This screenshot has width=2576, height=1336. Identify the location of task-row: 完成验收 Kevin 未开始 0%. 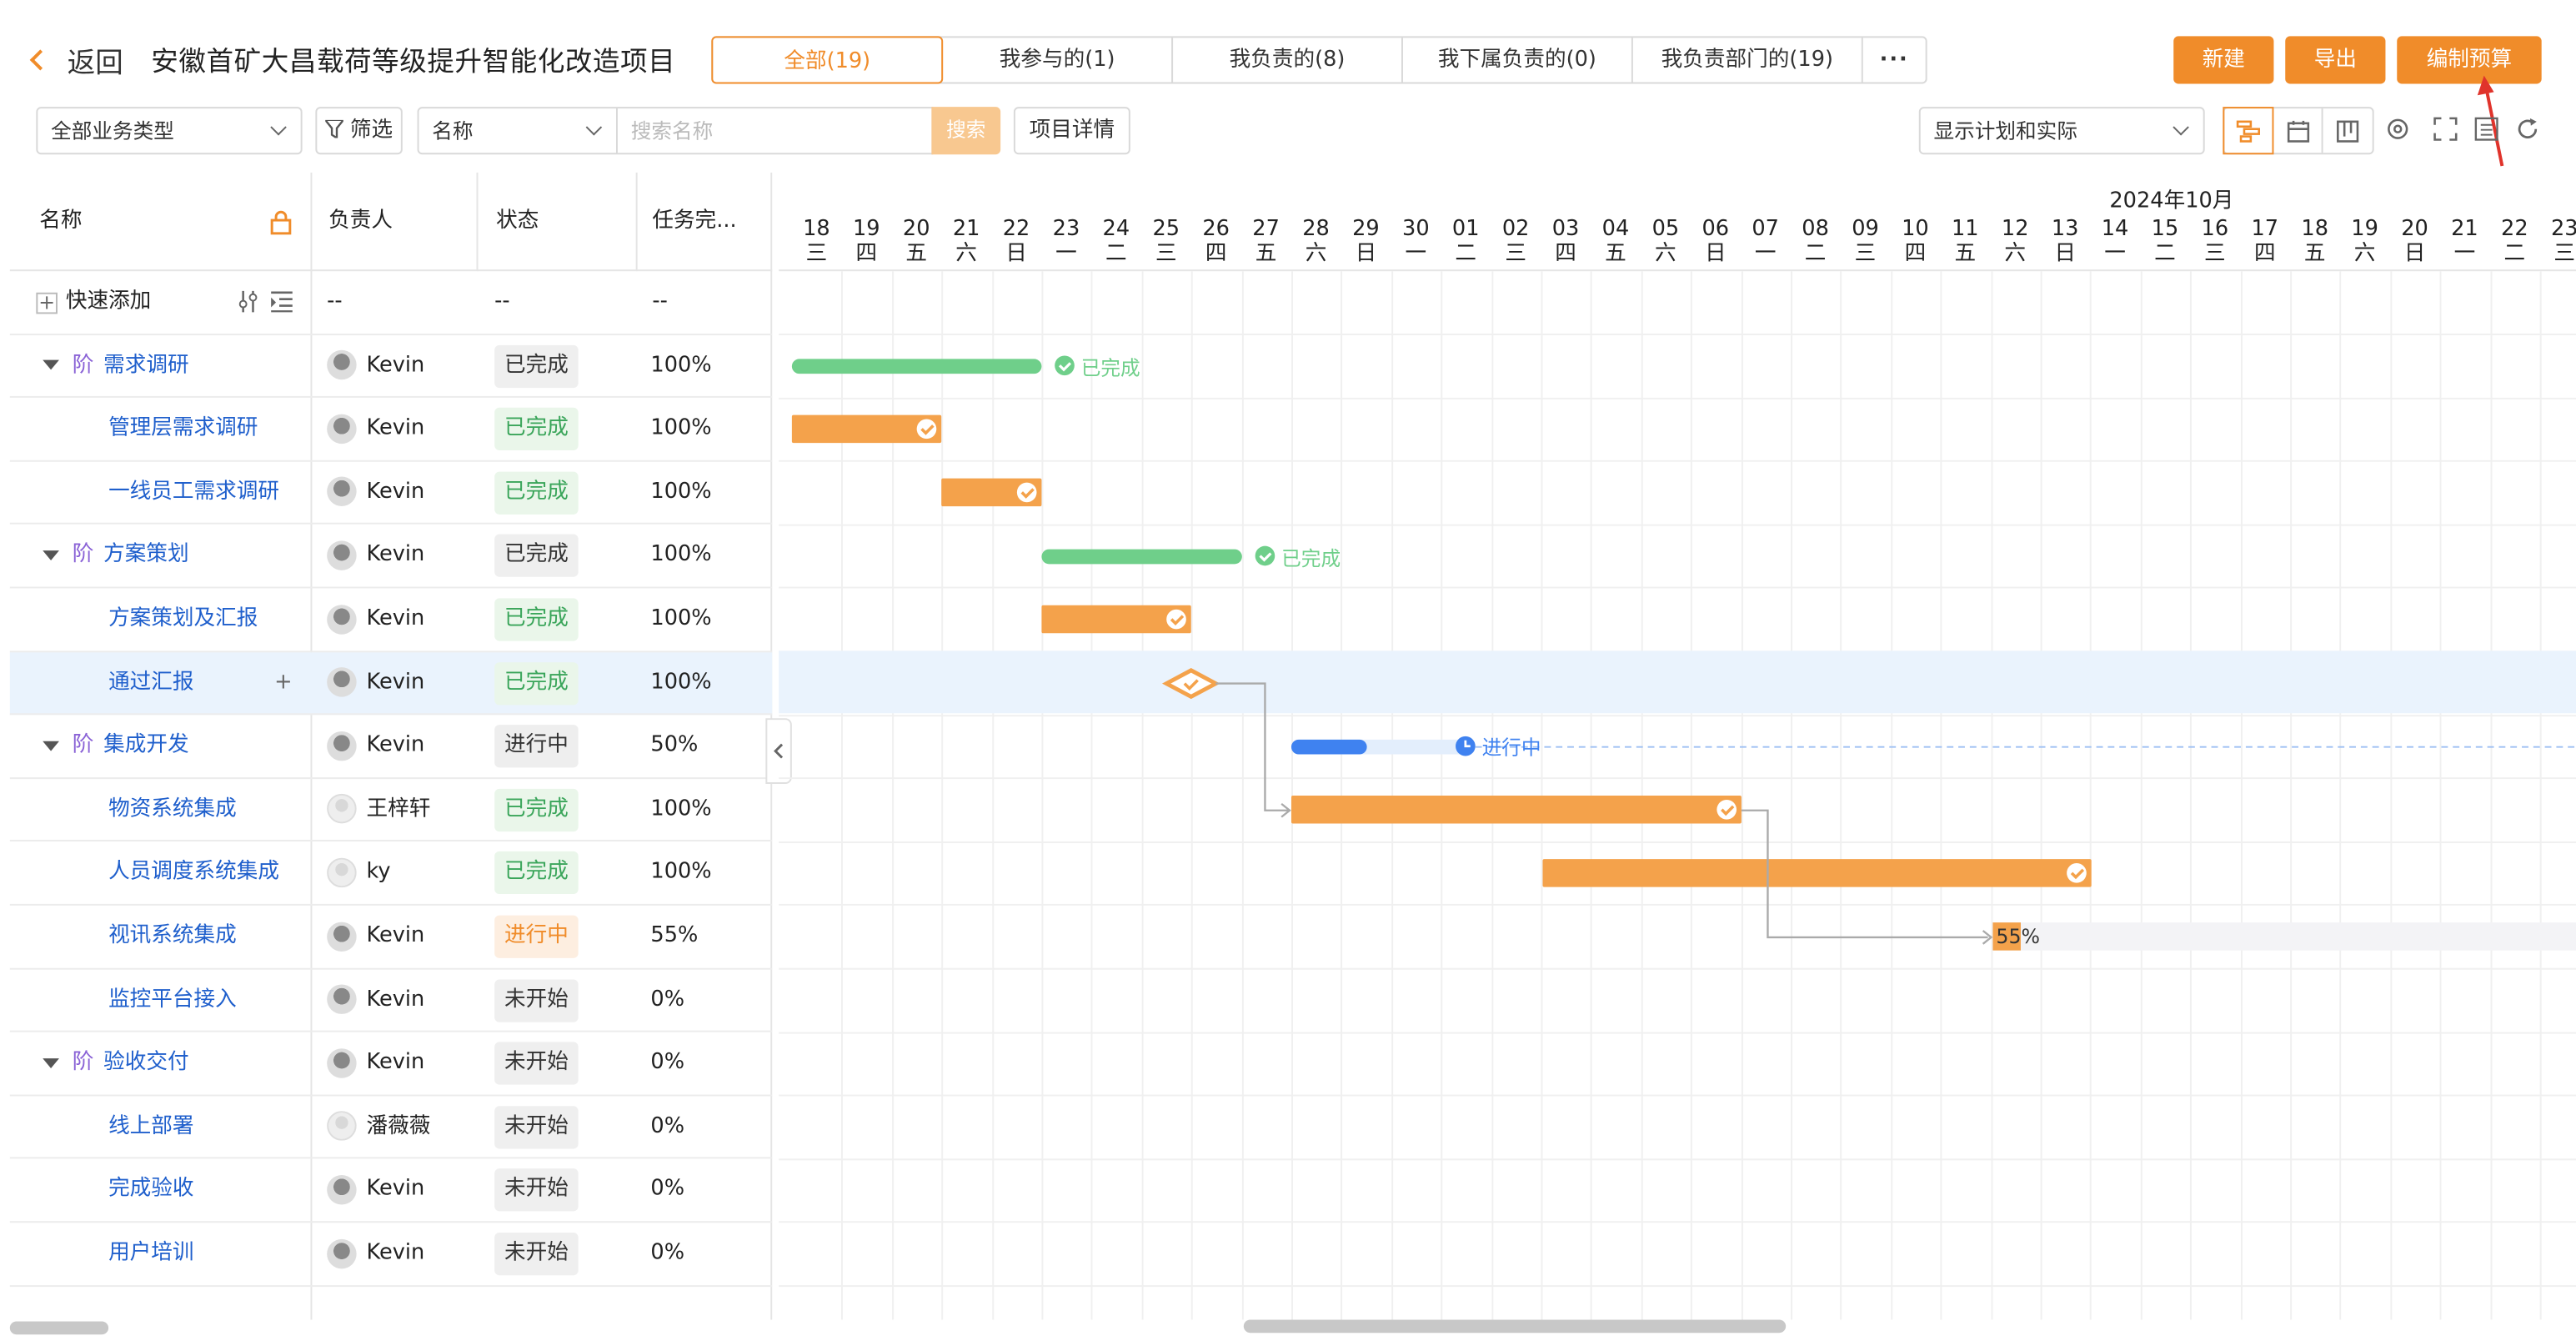
(391, 1191).